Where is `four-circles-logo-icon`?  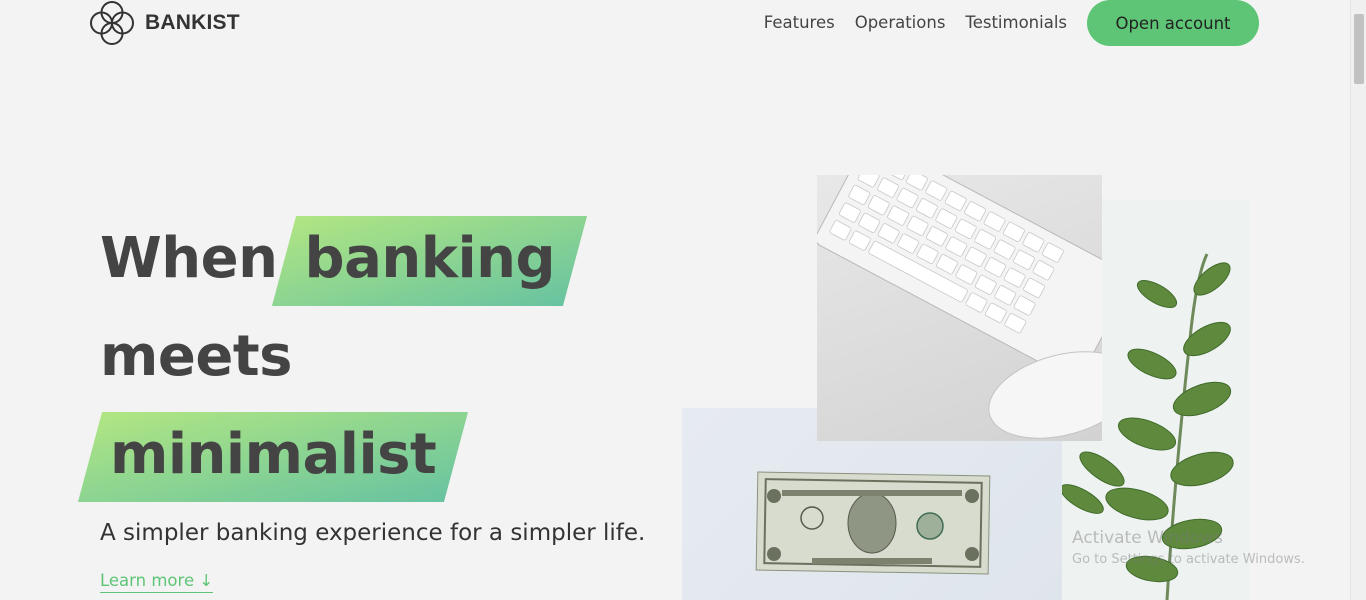 four-circles-logo-icon is located at coordinates (112, 23).